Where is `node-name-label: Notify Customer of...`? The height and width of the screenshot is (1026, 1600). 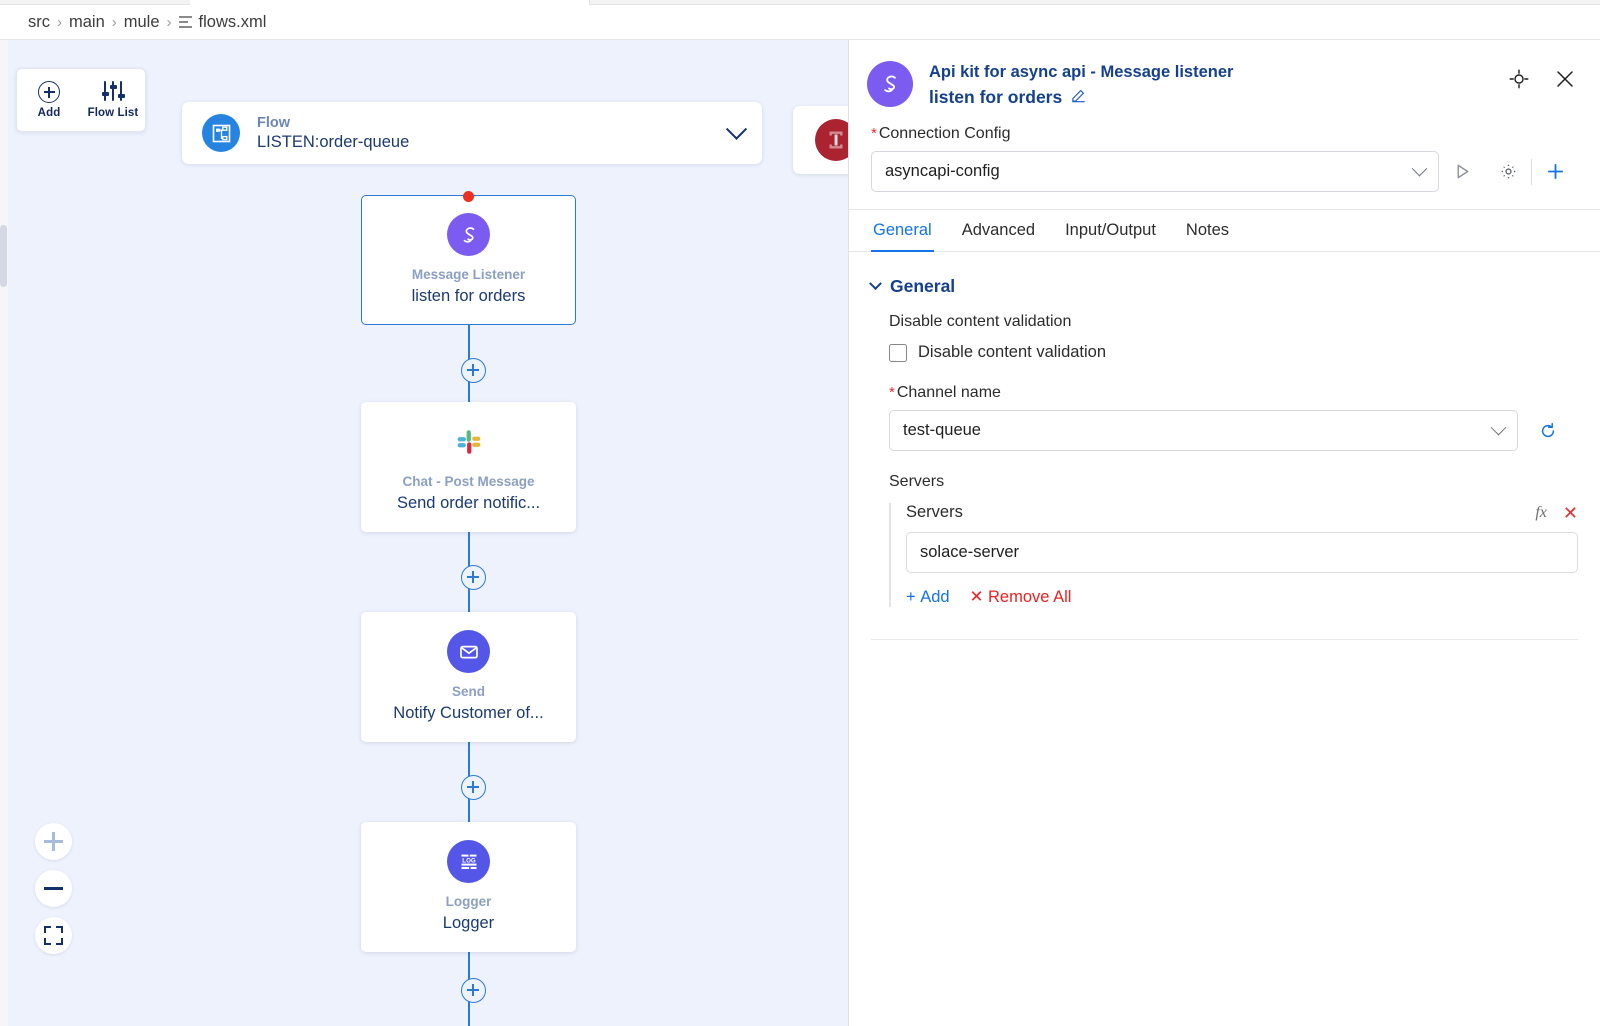 node-name-label: Notify Customer of... is located at coordinates (468, 713).